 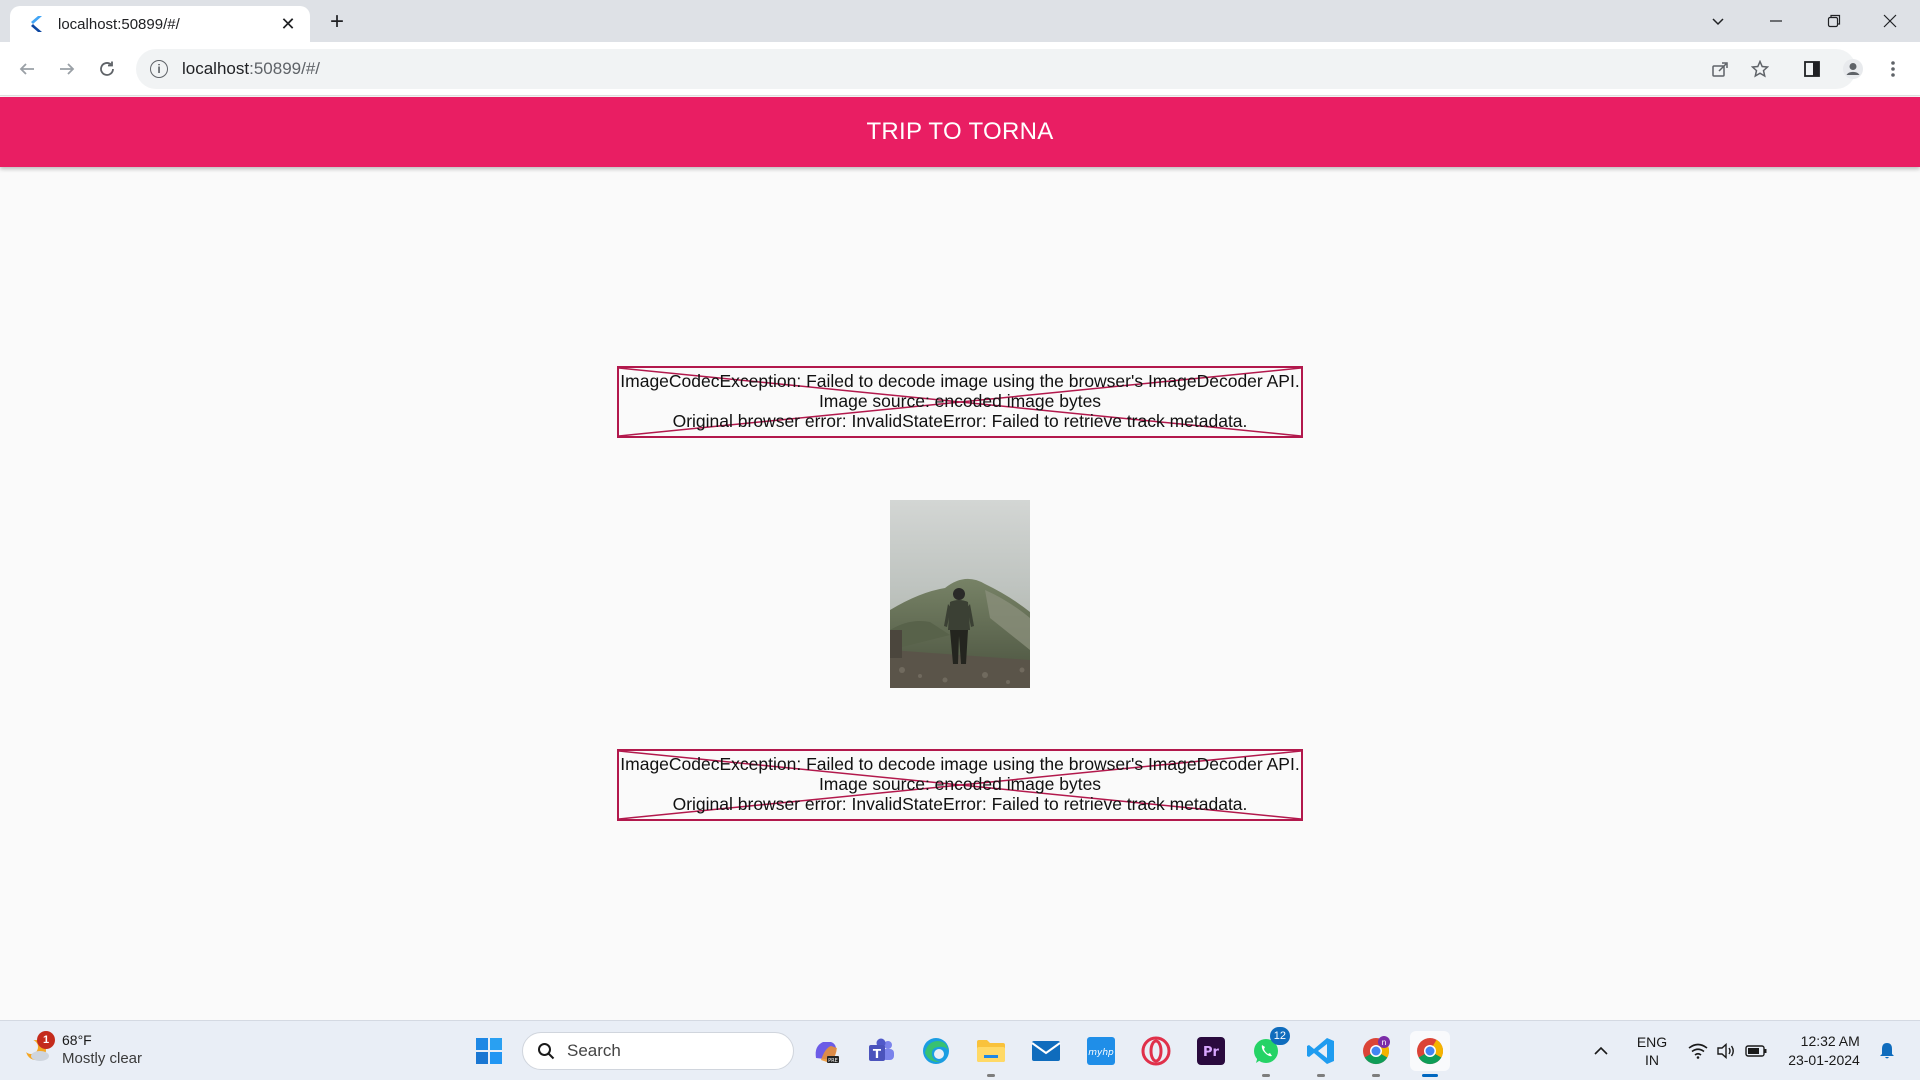 I want to click on search-icon, so click(x=546, y=1051).